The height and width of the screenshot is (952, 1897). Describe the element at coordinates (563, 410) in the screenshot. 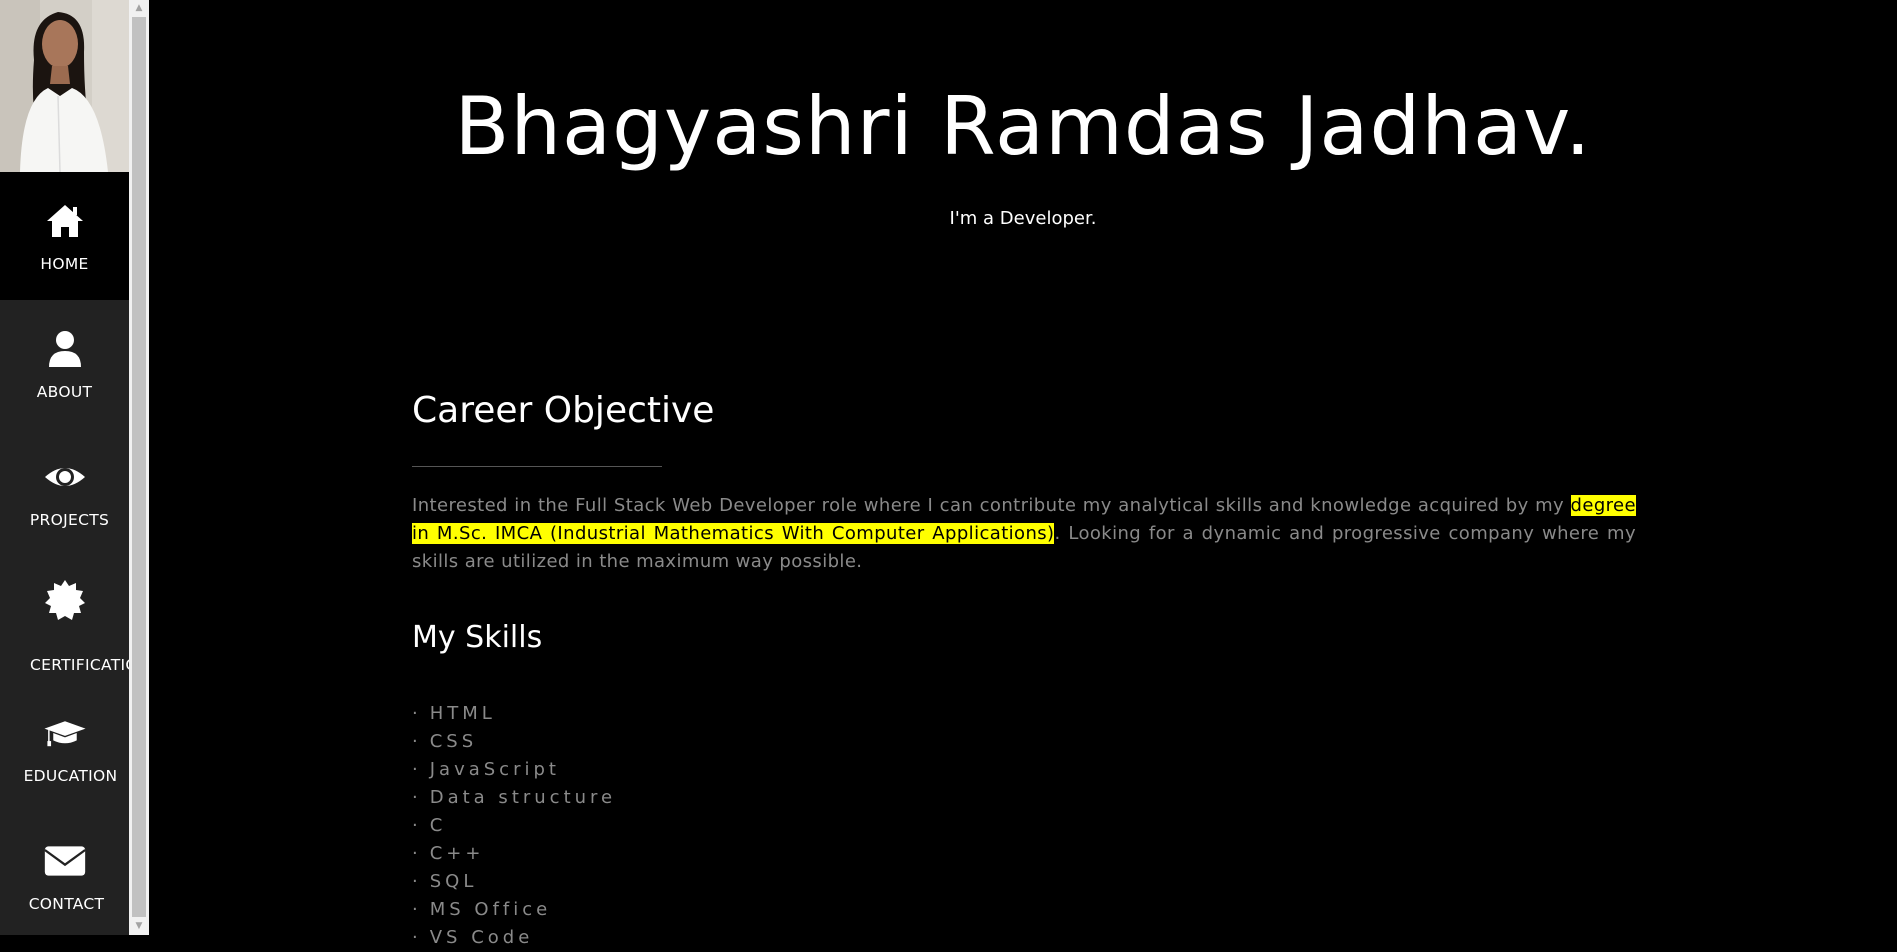

I see `career-objective-heading: Career Objective` at that location.